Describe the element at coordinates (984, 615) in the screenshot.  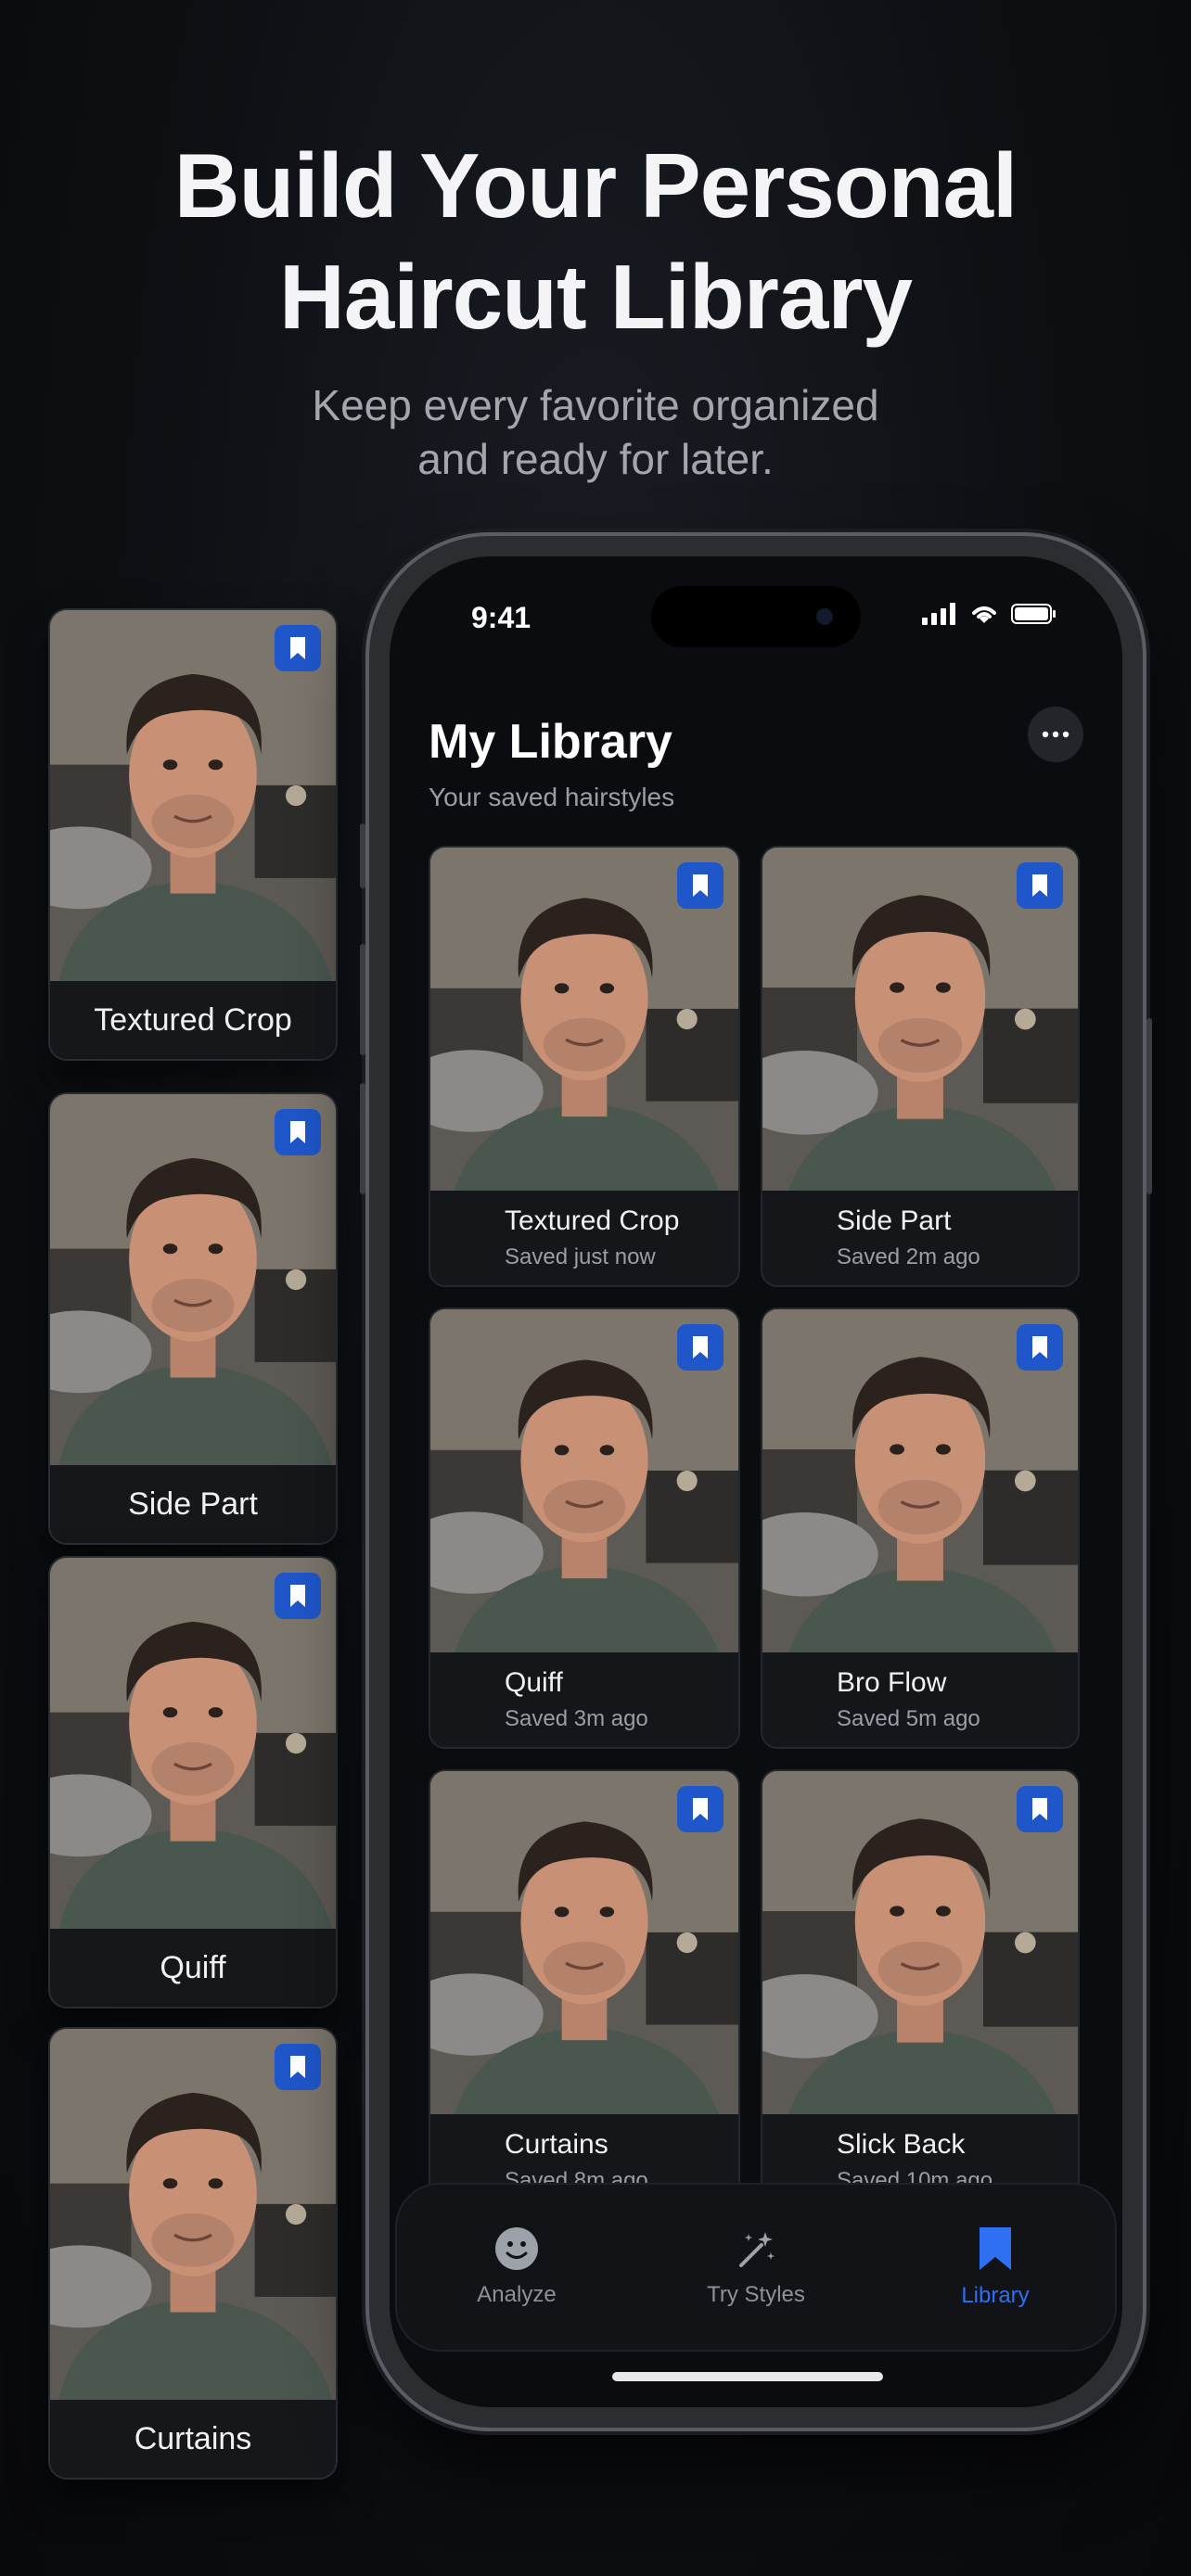
I see `wifi-icon` at that location.